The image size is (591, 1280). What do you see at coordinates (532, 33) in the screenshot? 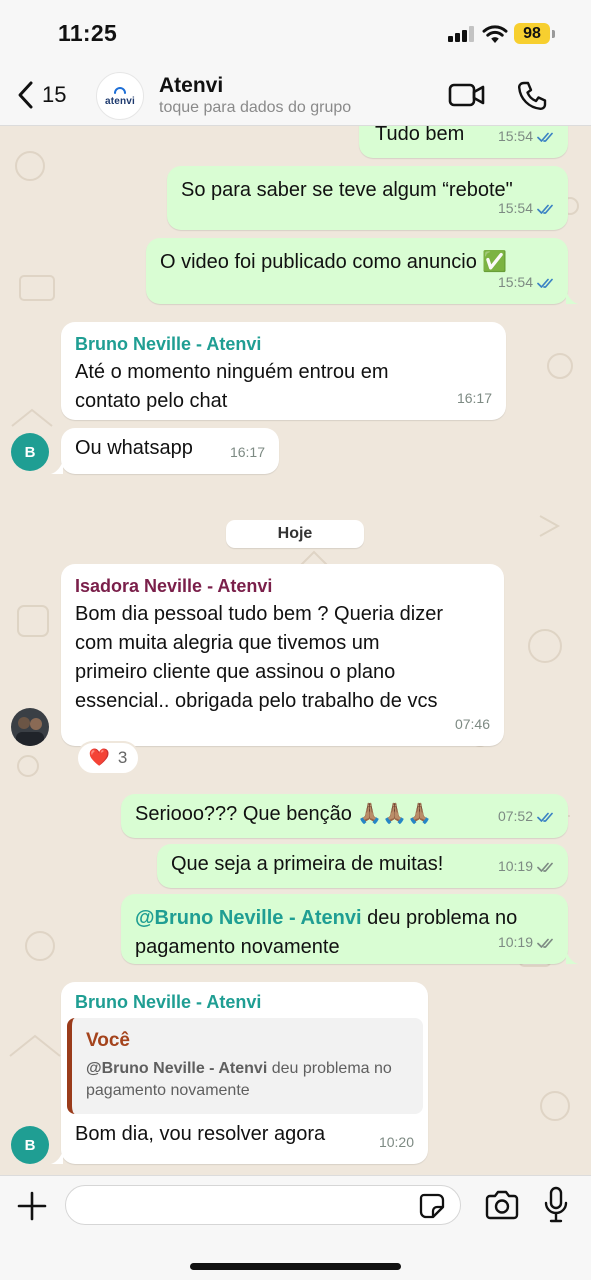
I see `battery-icon: 98` at bounding box center [532, 33].